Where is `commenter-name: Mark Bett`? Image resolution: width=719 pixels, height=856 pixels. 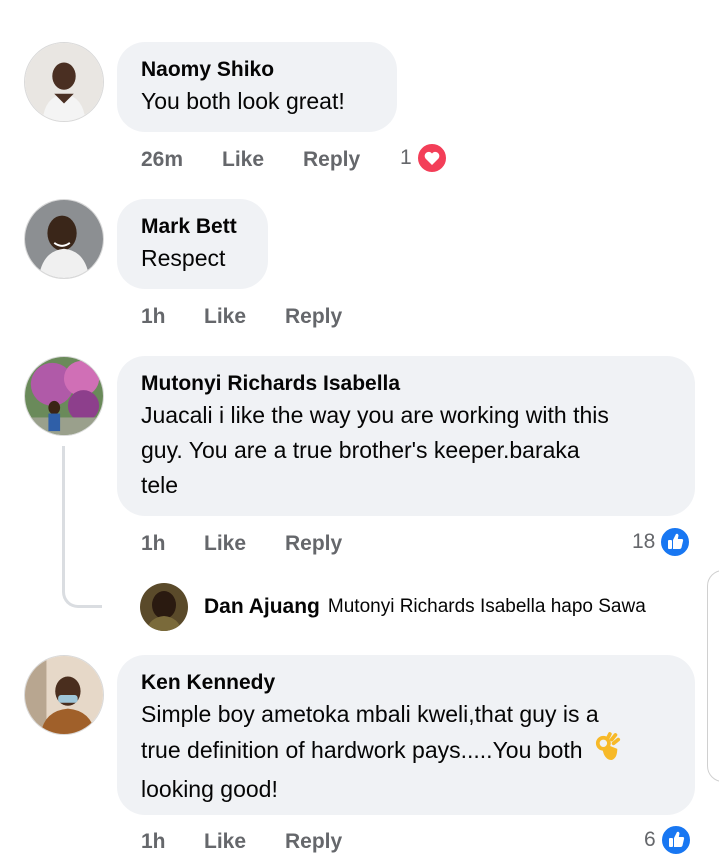
commenter-name: Mark Bett is located at coordinates (192, 227).